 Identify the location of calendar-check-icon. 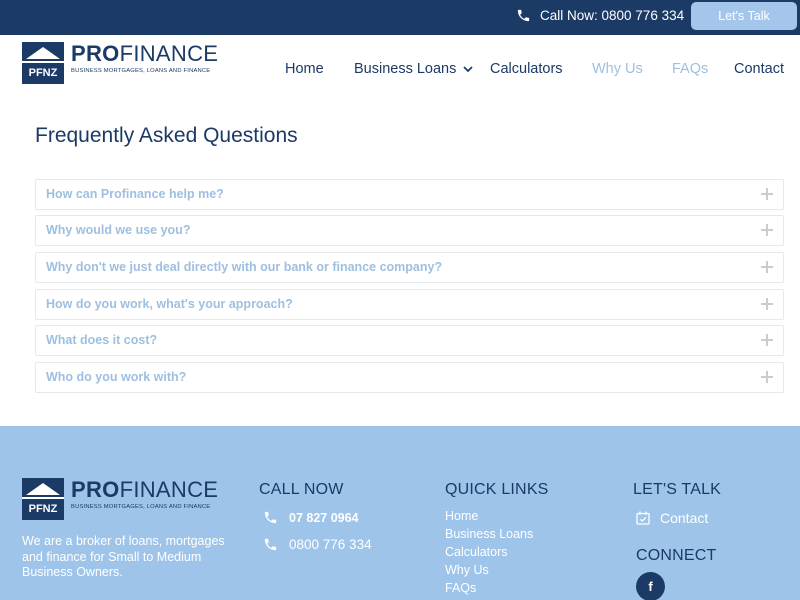
(643, 518).